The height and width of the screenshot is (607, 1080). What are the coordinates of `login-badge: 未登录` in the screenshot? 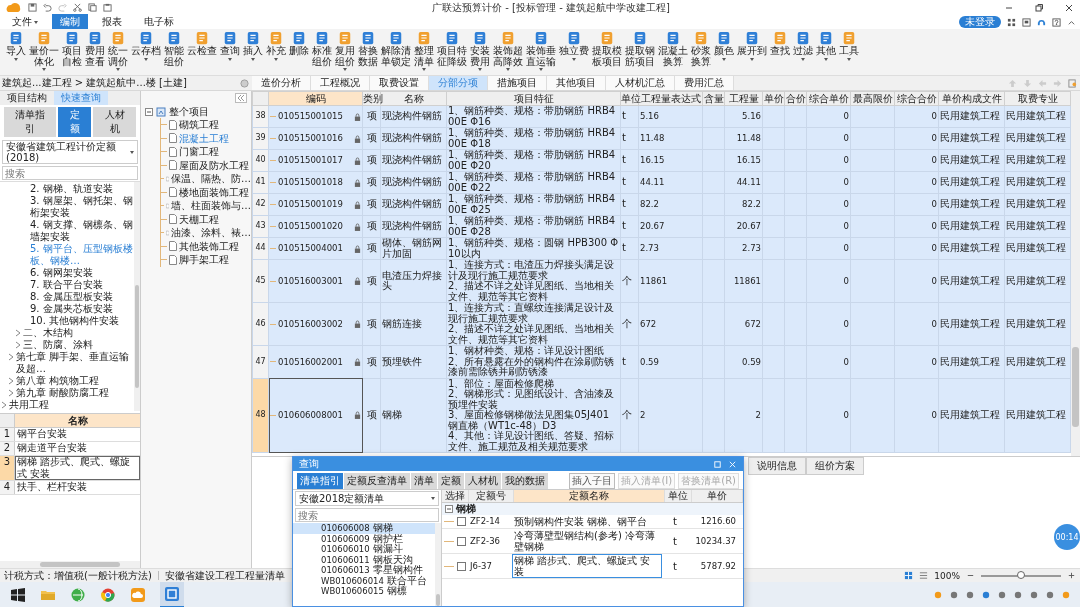 It's located at (980, 22).